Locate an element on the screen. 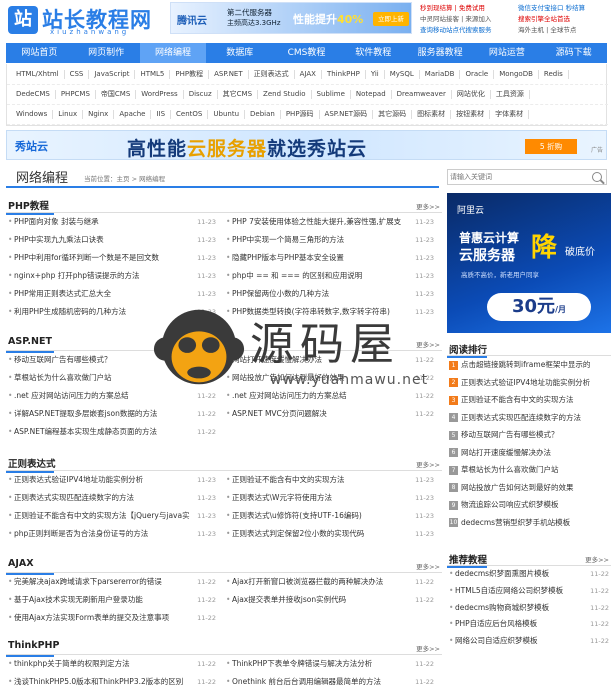 The width and height of the screenshot is (613, 700). nav-item: 网络编程 is located at coordinates (173, 53).